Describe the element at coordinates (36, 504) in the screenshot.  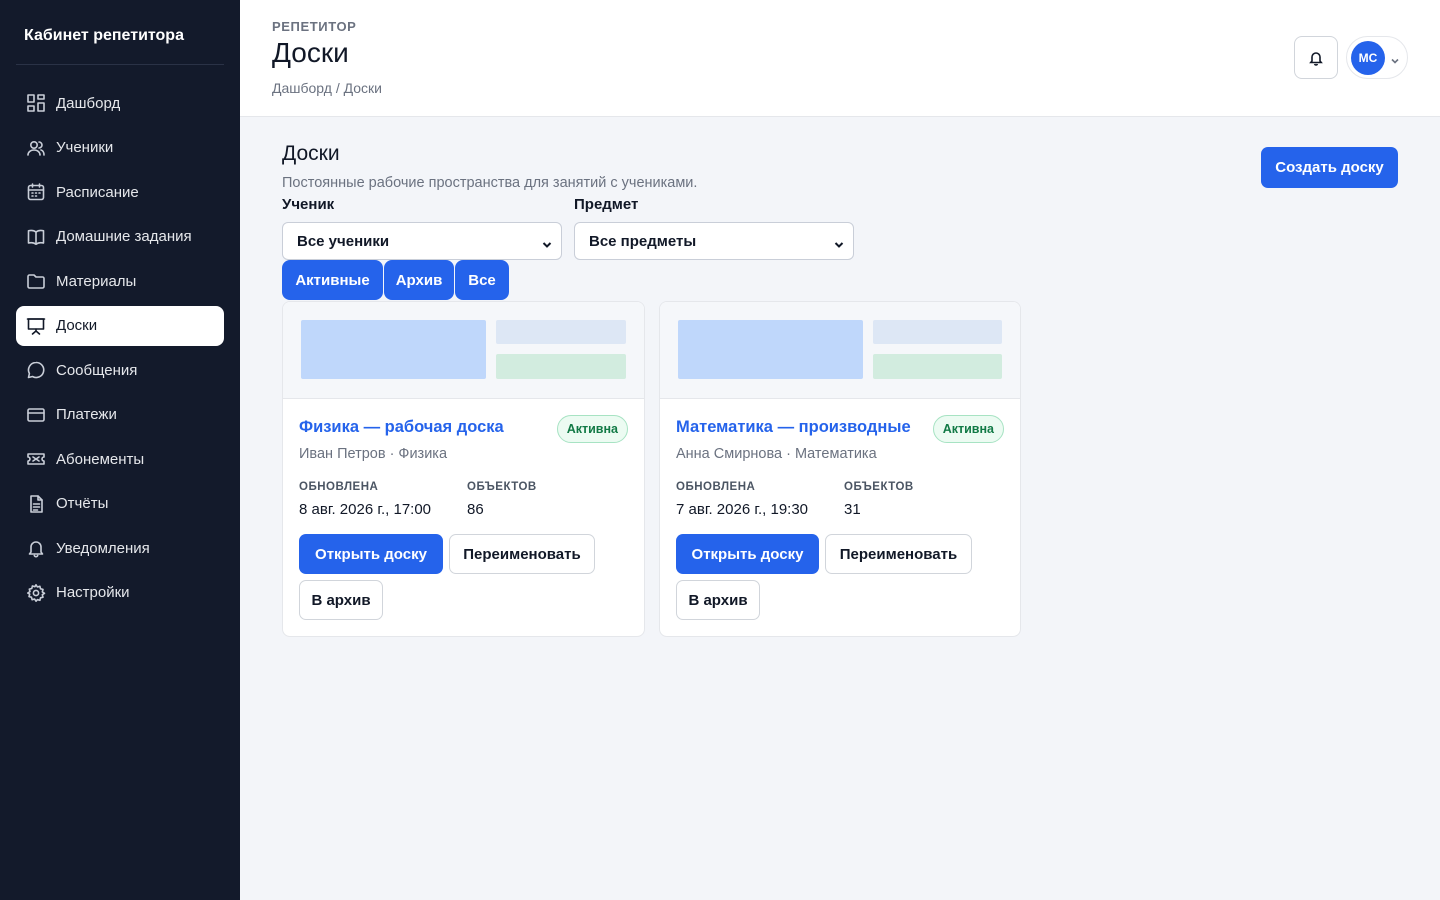
I see `report-icon` at that location.